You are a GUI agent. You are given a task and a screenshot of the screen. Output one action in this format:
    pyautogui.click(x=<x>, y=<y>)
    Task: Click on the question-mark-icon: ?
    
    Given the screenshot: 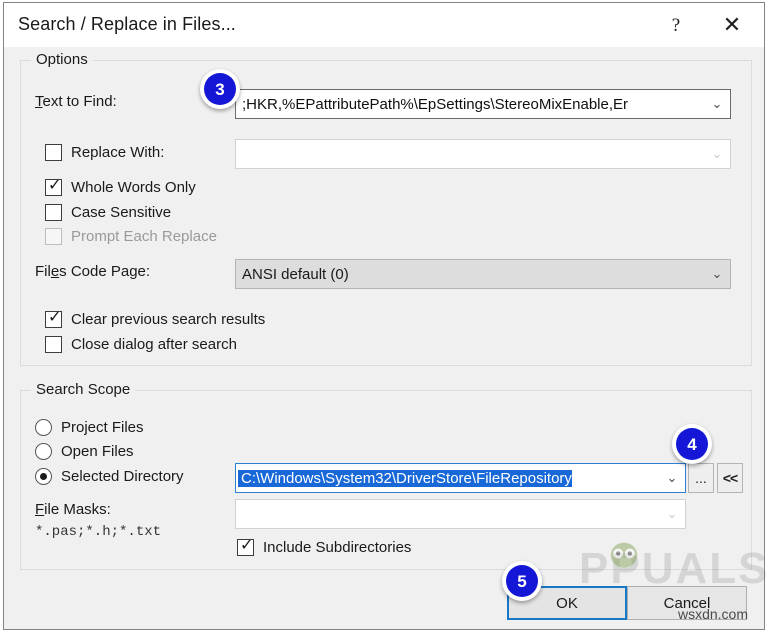 What is the action you would take?
    pyautogui.click(x=676, y=25)
    